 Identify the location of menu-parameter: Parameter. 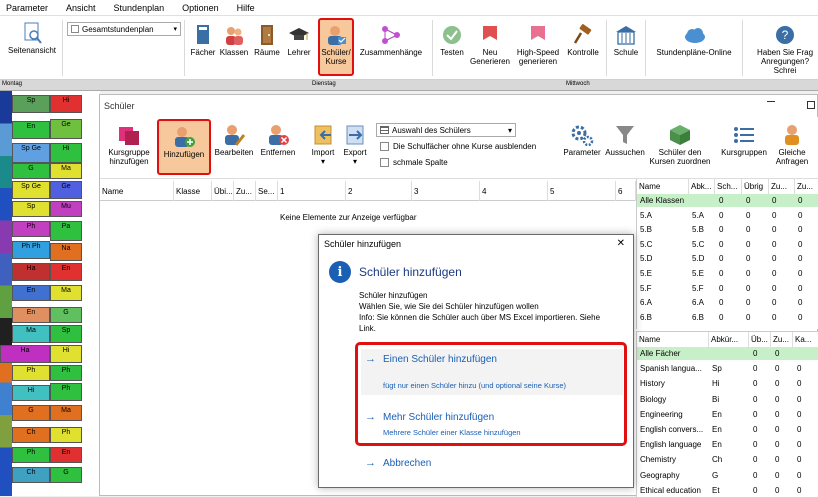
(30, 8).